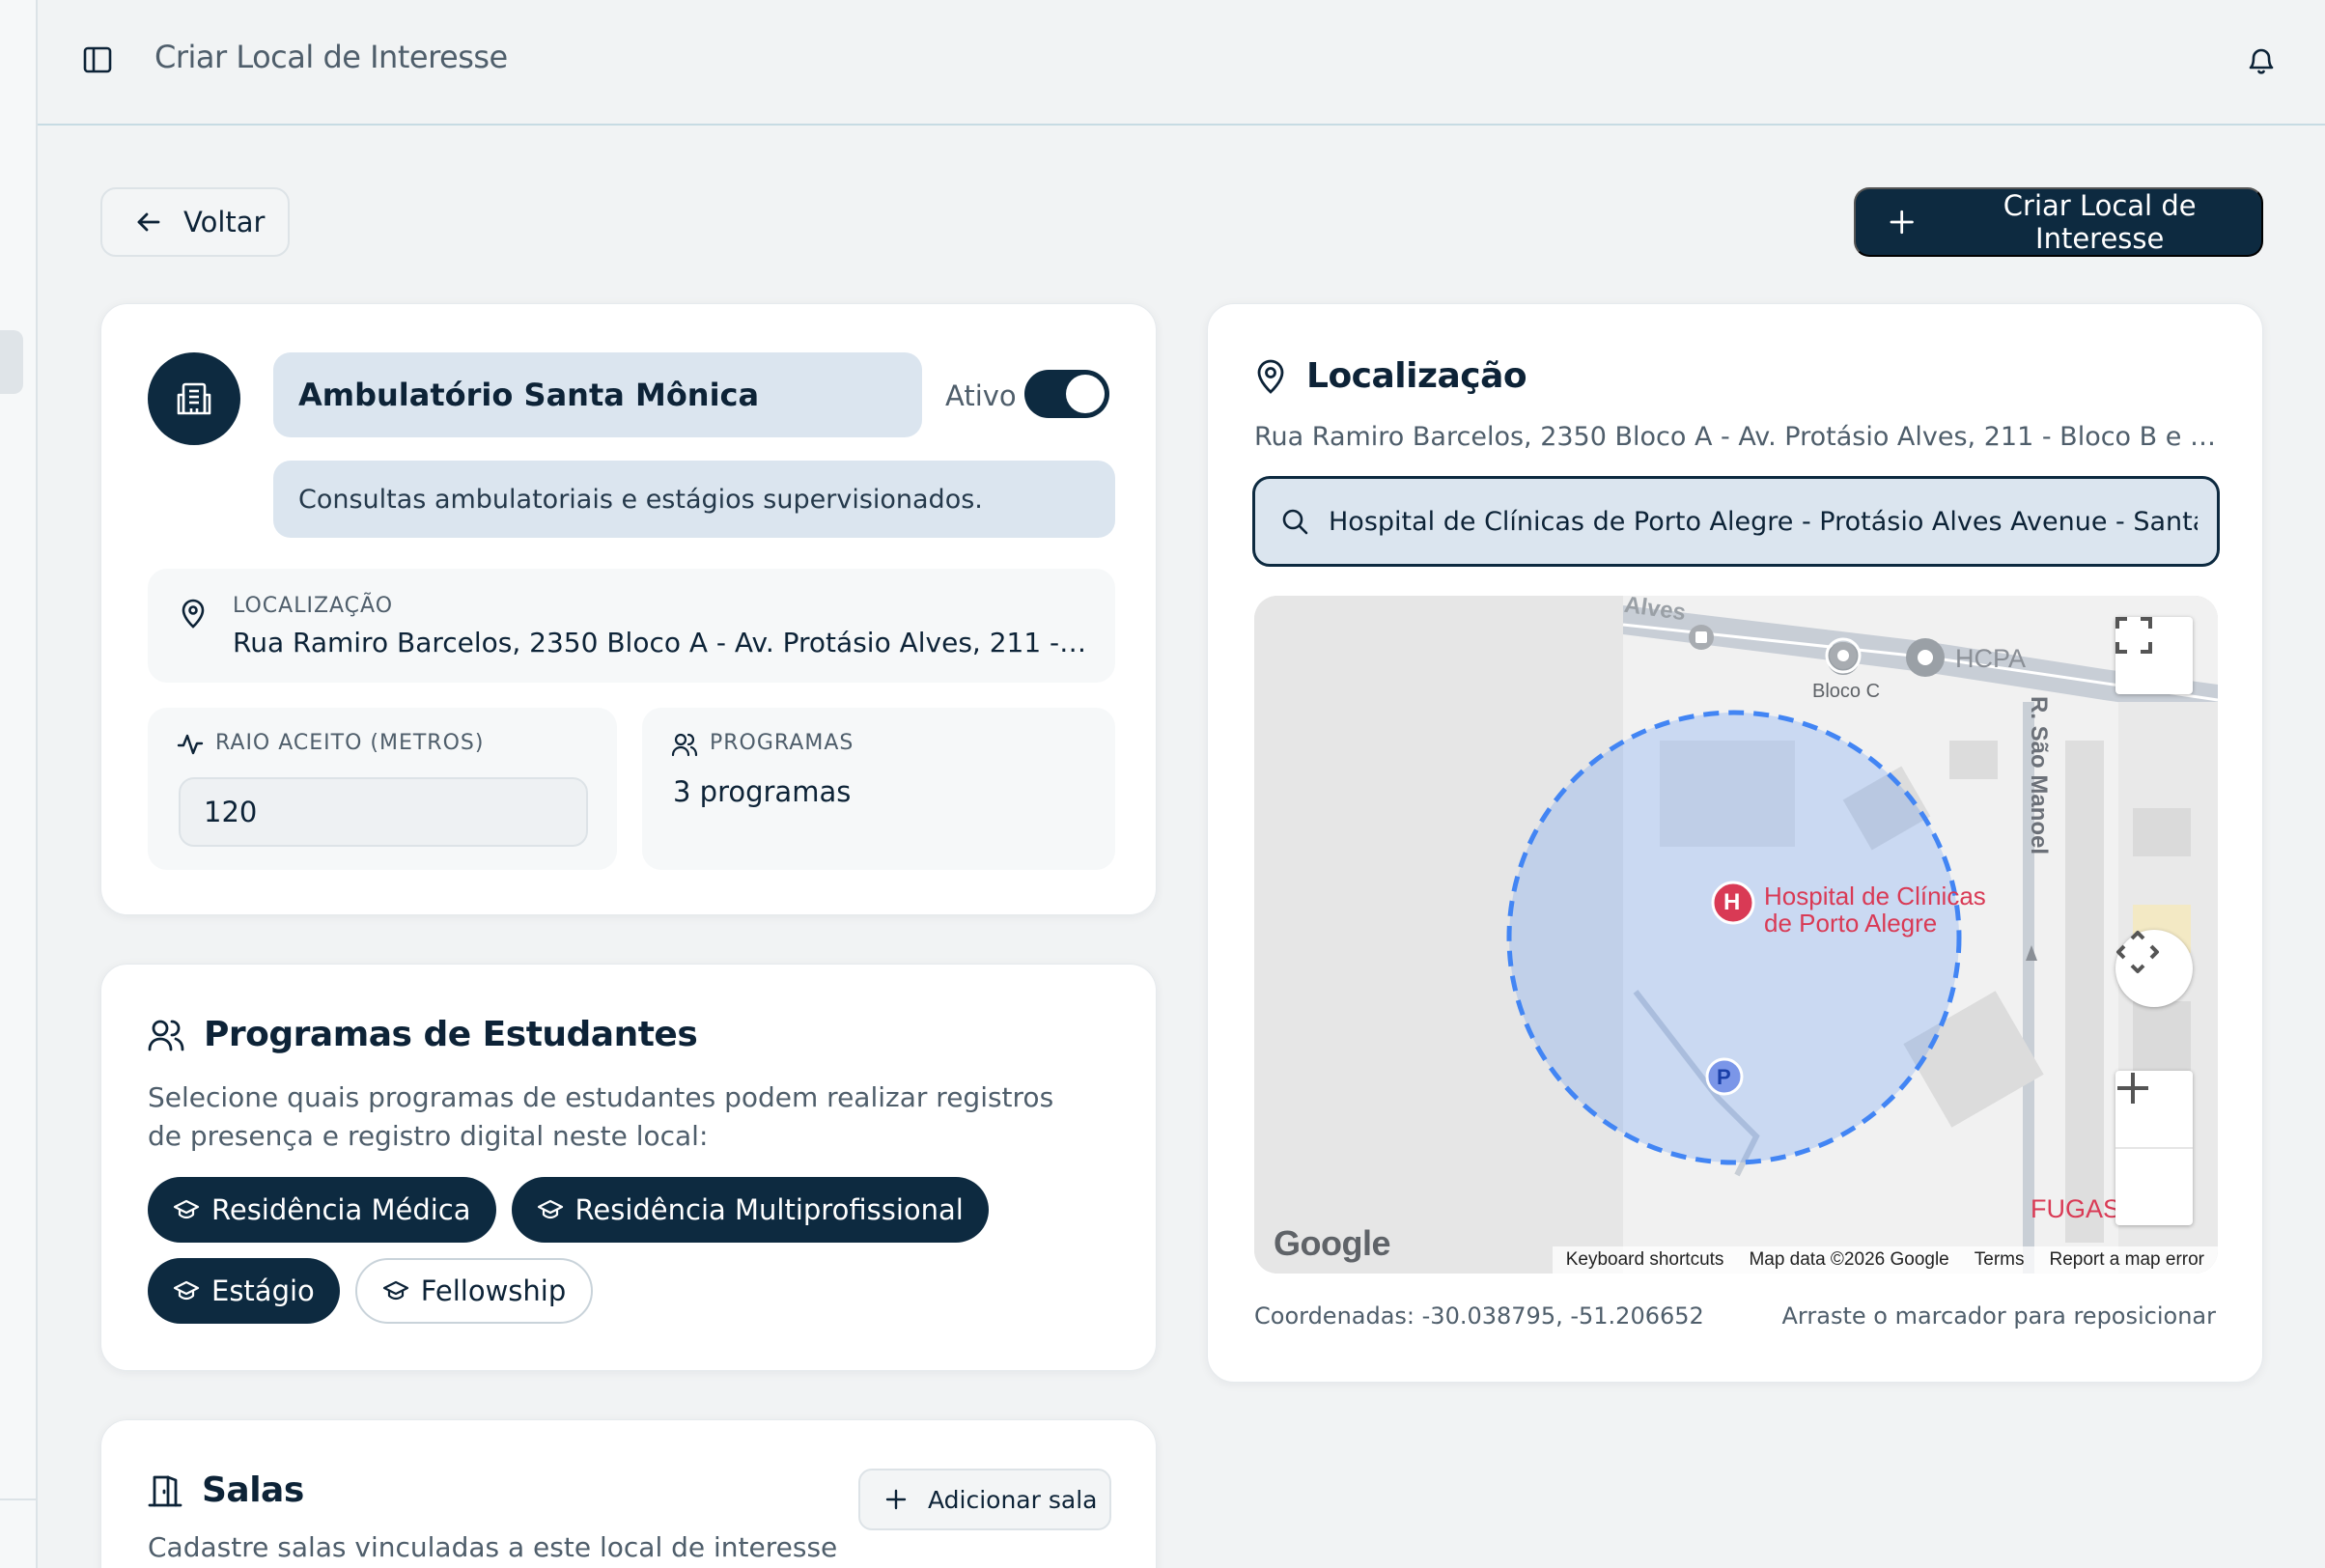 The width and height of the screenshot is (2325, 1568). What do you see at coordinates (597, 395) in the screenshot?
I see `place-name-input: Ambulatório Santa Mônica` at bounding box center [597, 395].